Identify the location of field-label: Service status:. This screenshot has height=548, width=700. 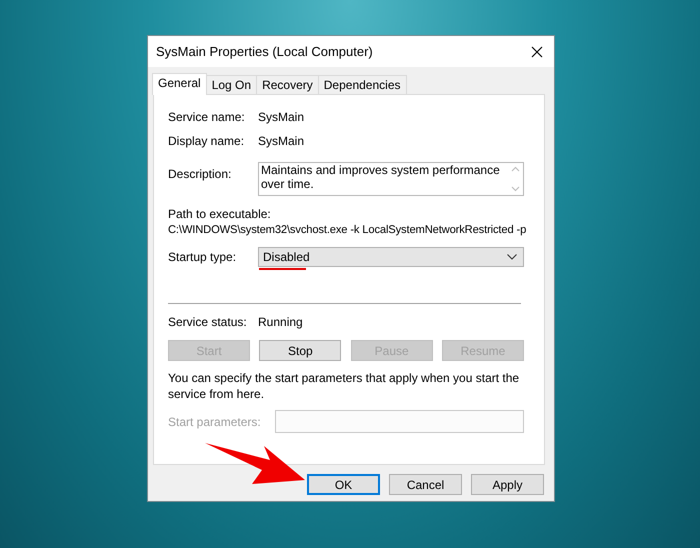
(208, 322).